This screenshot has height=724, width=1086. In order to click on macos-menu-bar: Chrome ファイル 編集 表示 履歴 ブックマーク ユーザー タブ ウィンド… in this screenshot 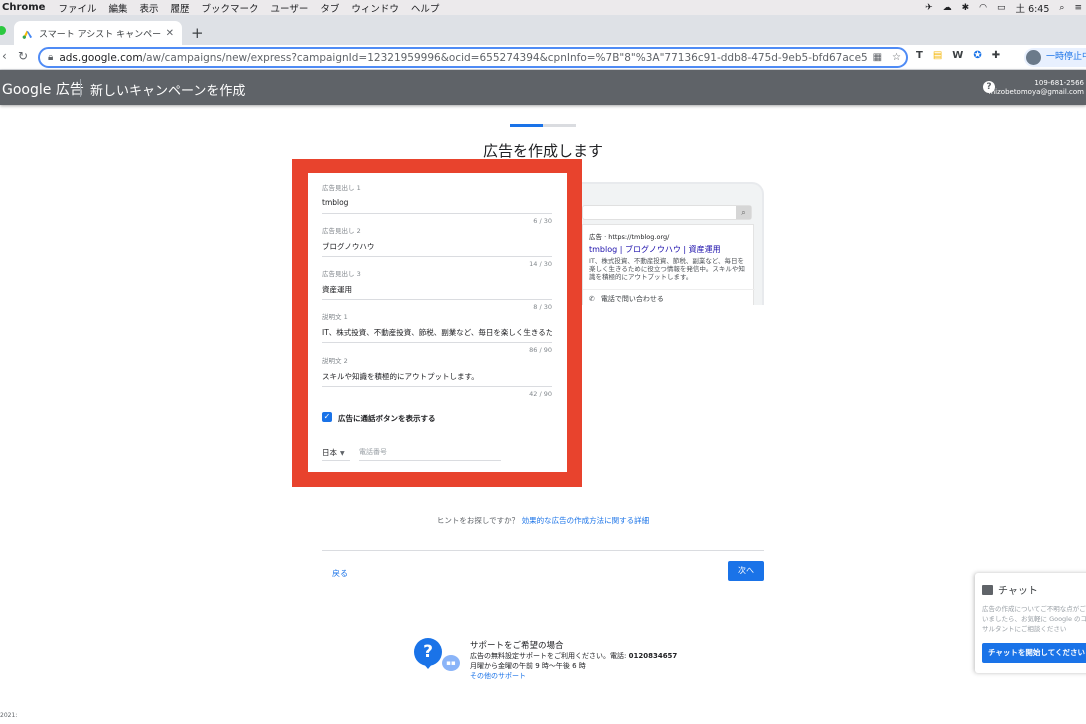, I will do `click(543, 7)`.